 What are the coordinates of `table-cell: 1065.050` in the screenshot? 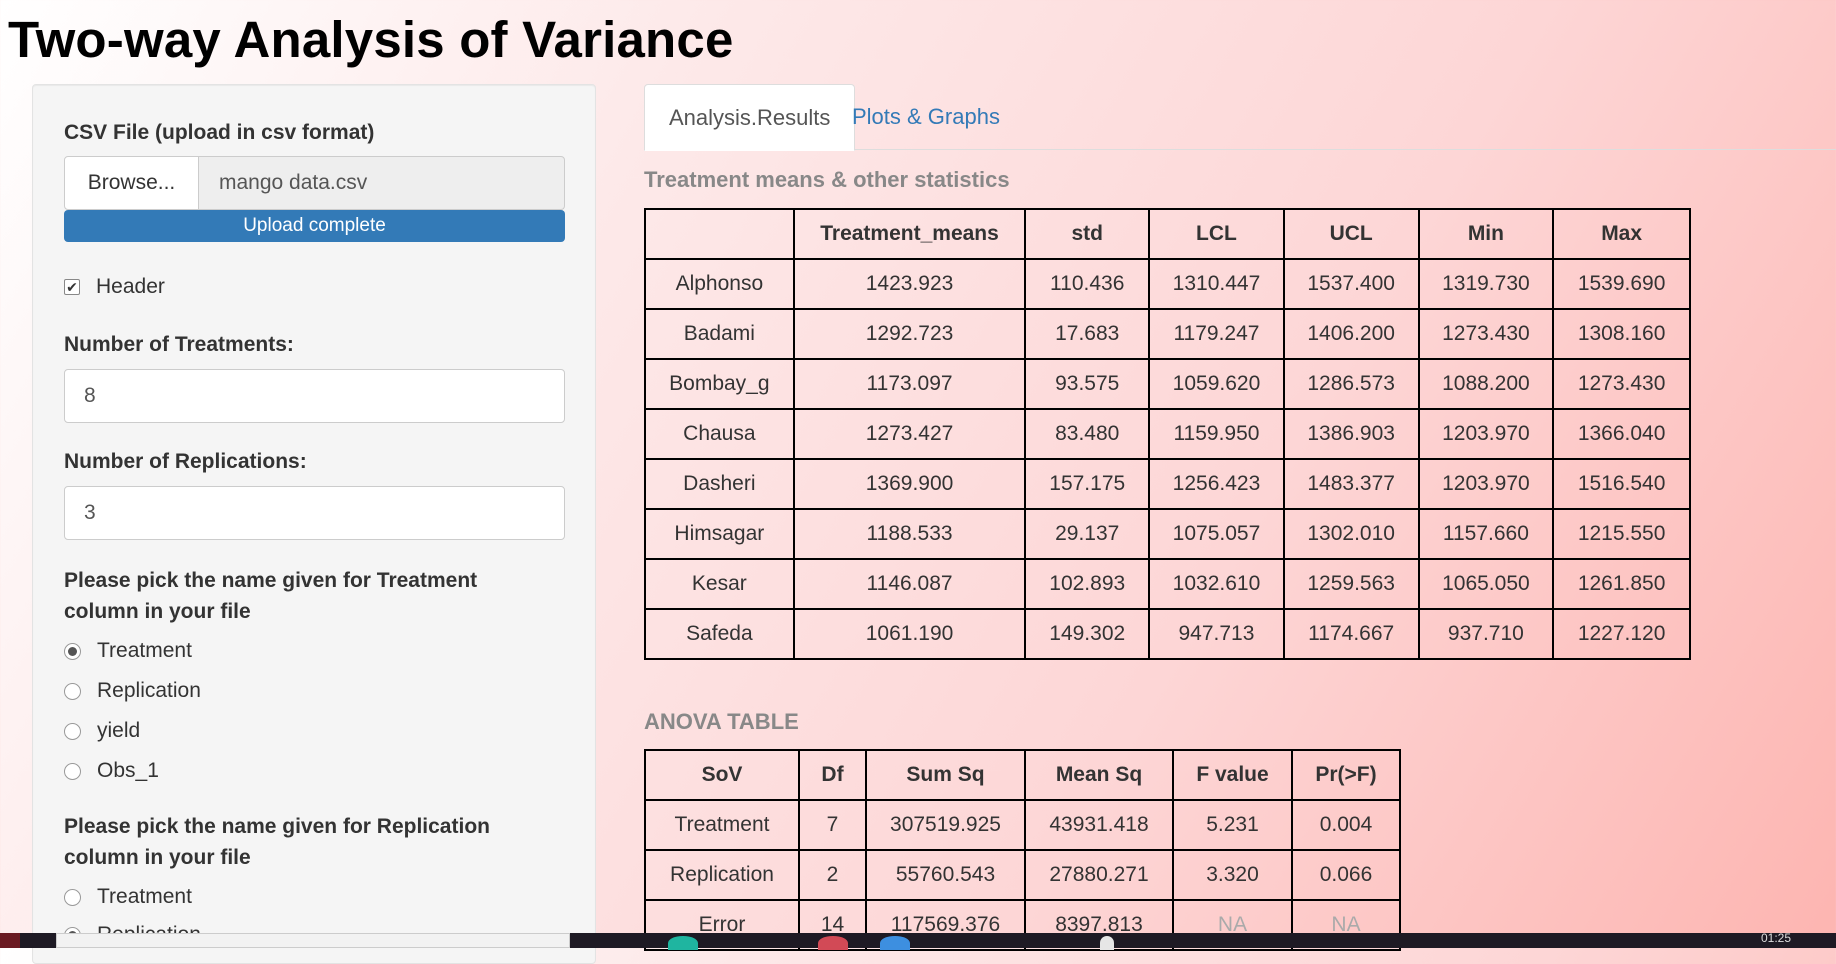 It's located at (1486, 584).